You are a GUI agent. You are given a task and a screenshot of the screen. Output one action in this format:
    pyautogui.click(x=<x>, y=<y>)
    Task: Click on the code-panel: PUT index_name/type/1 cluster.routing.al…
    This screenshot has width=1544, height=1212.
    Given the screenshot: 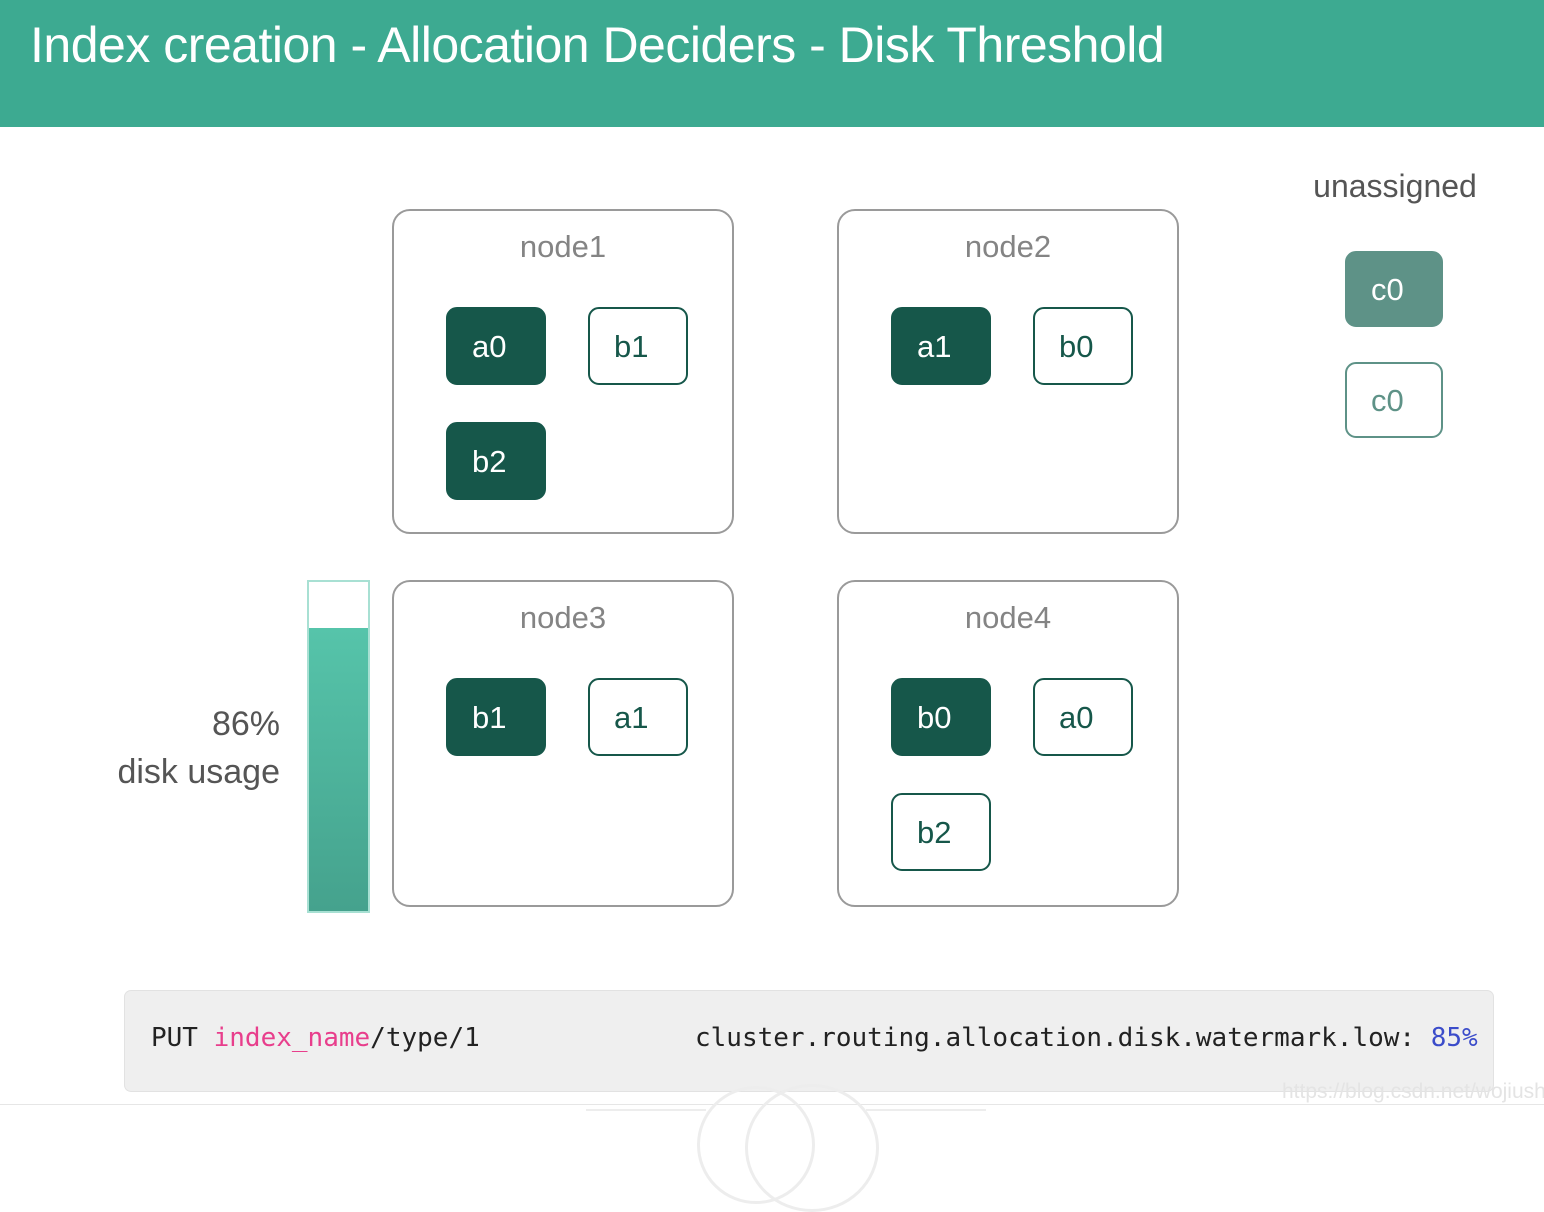 What is the action you would take?
    pyautogui.click(x=809, y=1041)
    